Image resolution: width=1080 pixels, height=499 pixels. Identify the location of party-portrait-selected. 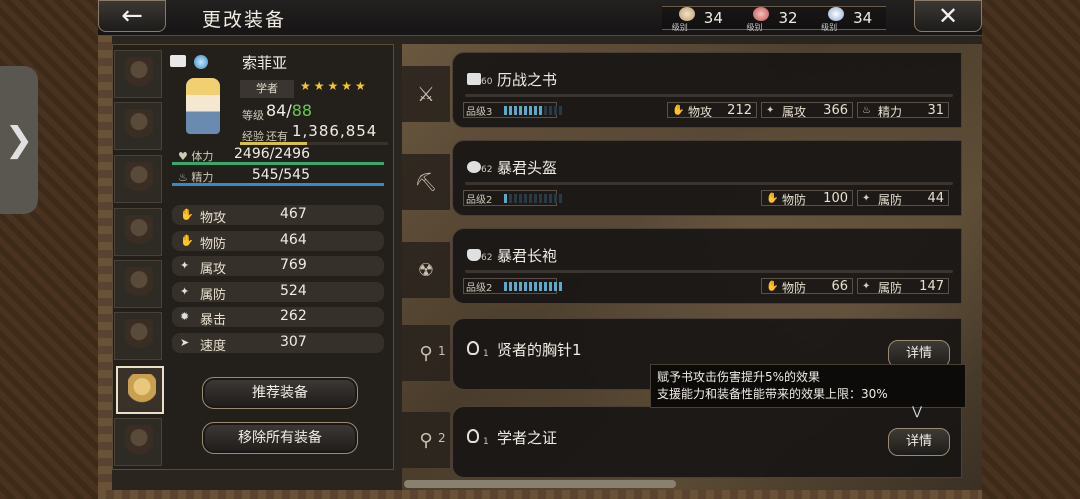
(140, 390).